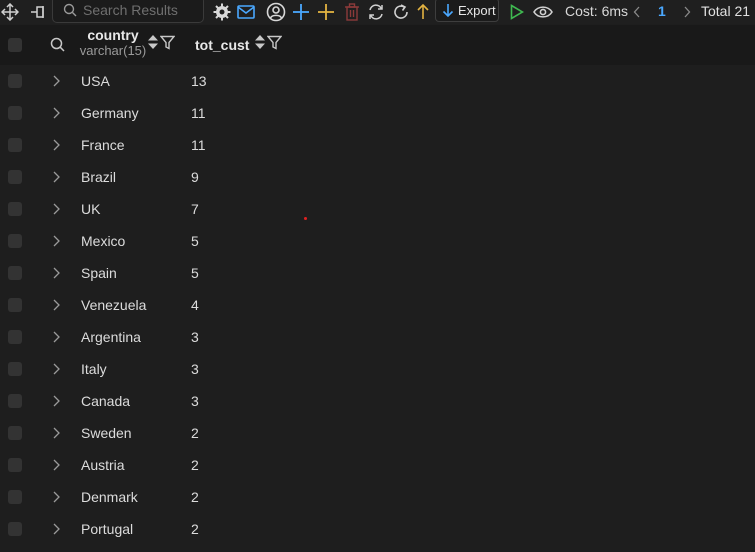 The image size is (755, 552). Describe the element at coordinates (99, 273) in the screenshot. I see `cell-country: Spain` at that location.